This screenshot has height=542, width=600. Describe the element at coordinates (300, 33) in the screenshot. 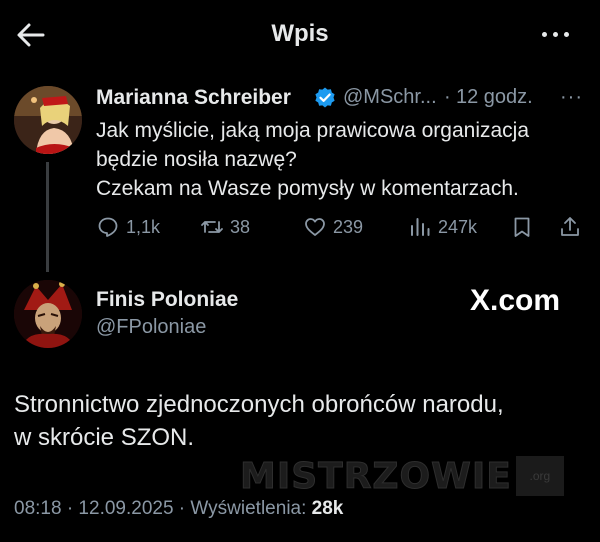

I see `page-title: Wpis` at that location.